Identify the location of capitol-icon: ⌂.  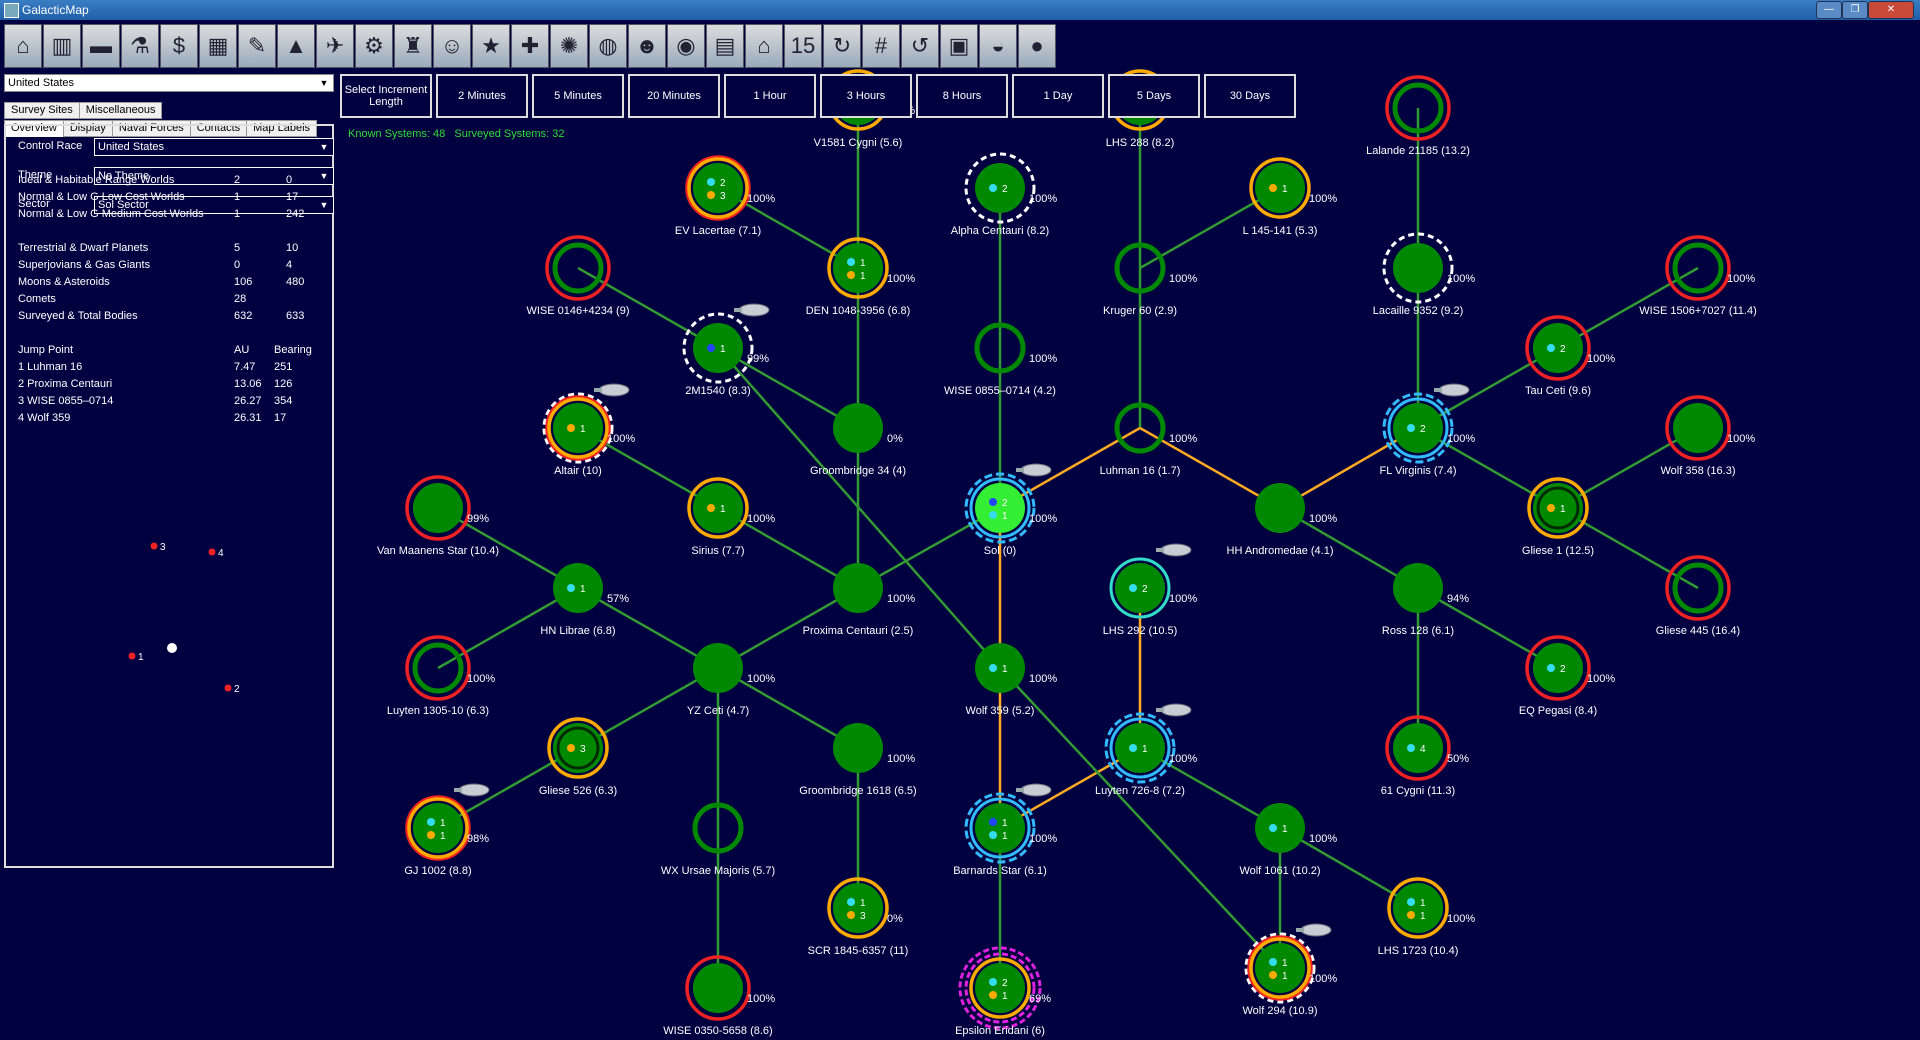
(764, 46).